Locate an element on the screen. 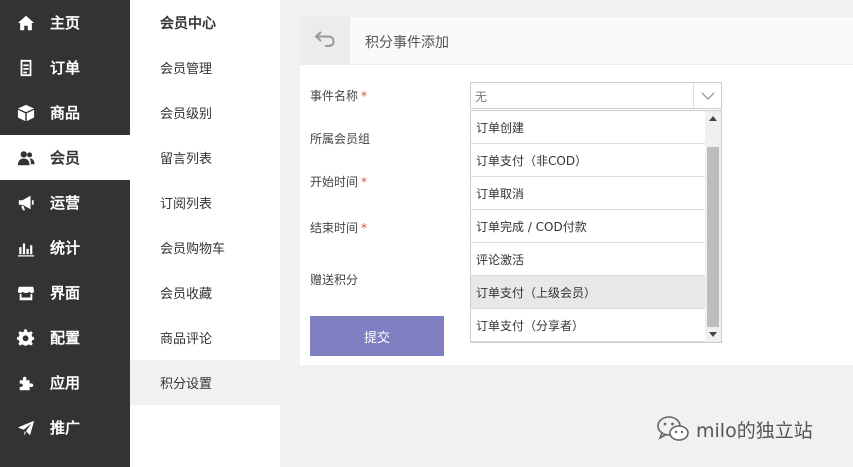 Image resolution: width=853 pixels, height=467 pixels. subnav-item-product-reviews: 商品评论 is located at coordinates (205, 337).